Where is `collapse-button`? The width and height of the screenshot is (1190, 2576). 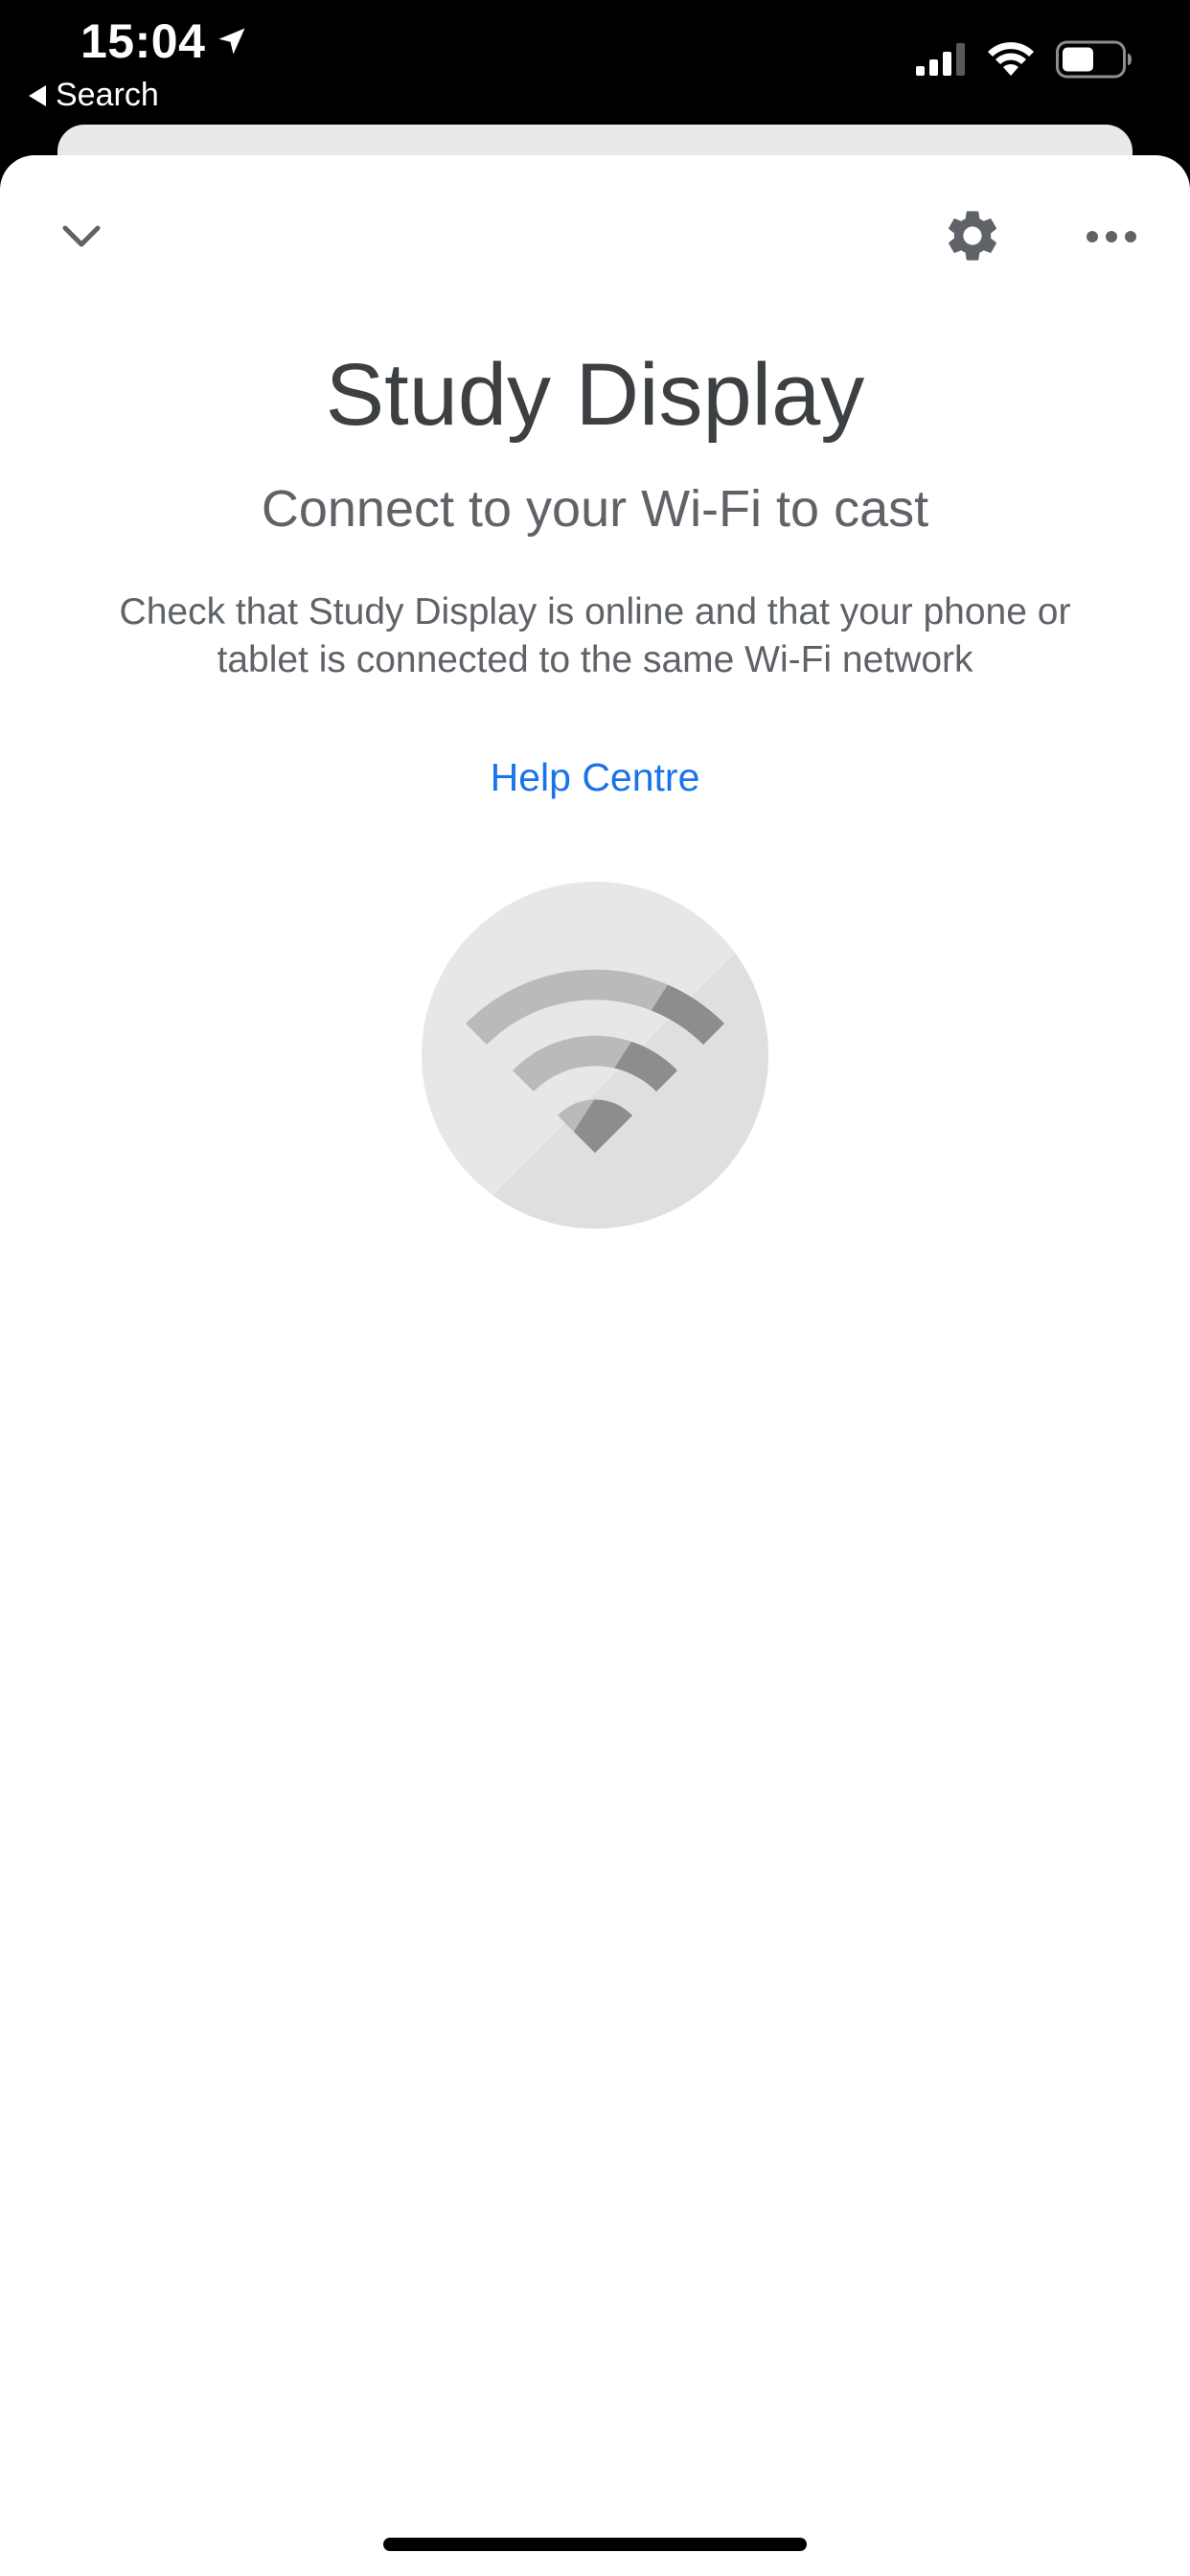
collapse-button is located at coordinates (82, 236).